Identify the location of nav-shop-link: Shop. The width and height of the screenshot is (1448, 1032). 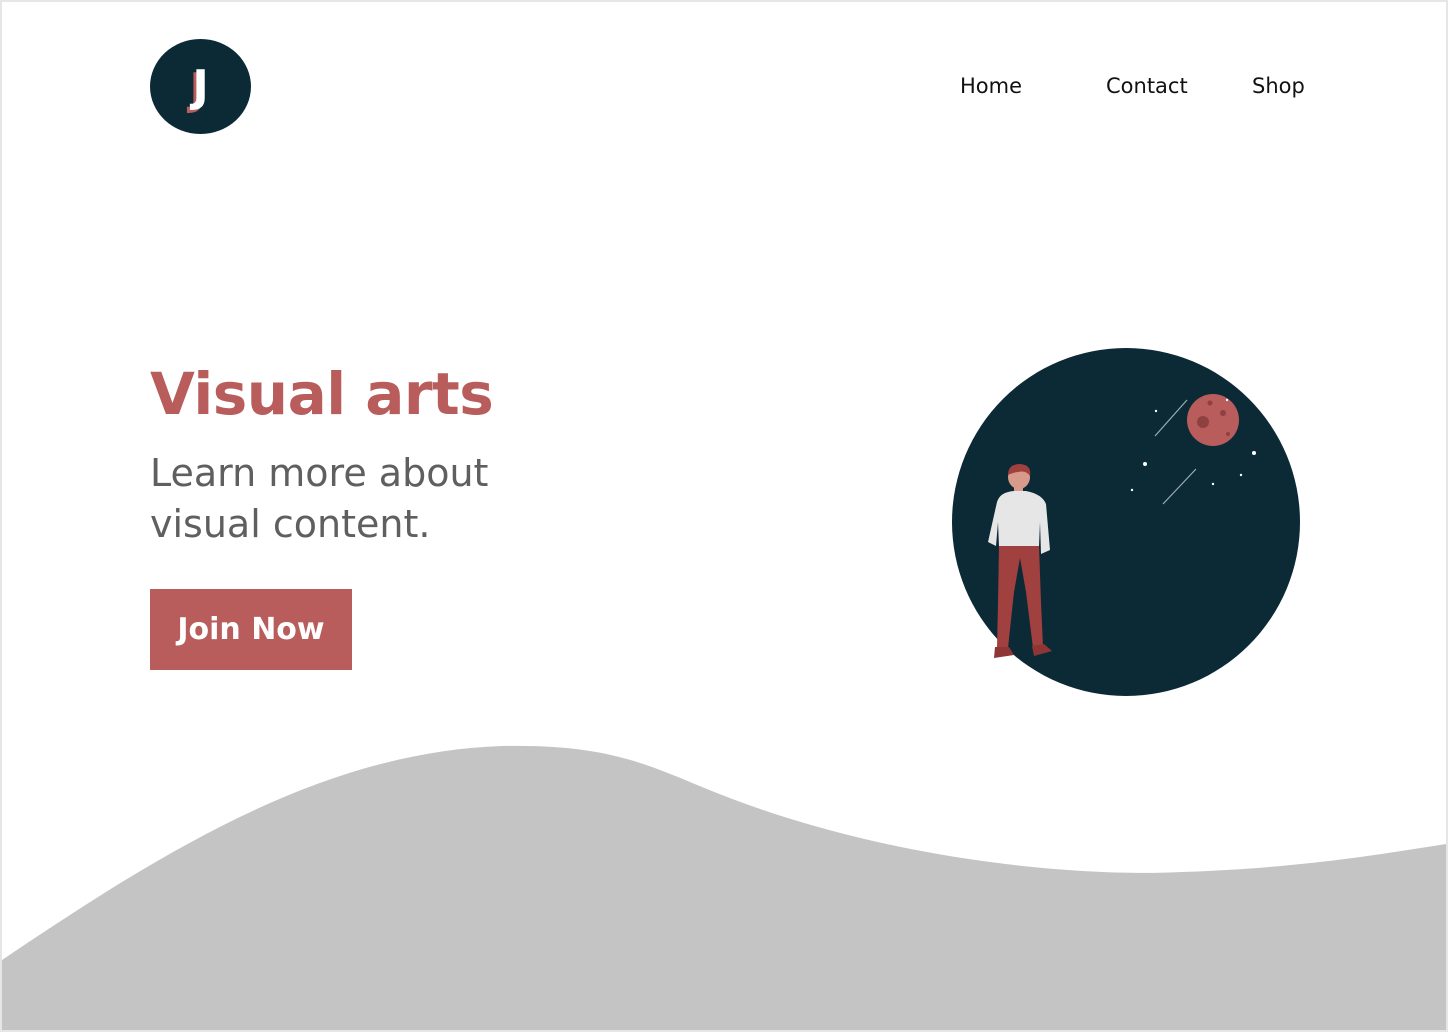
(1278, 86).